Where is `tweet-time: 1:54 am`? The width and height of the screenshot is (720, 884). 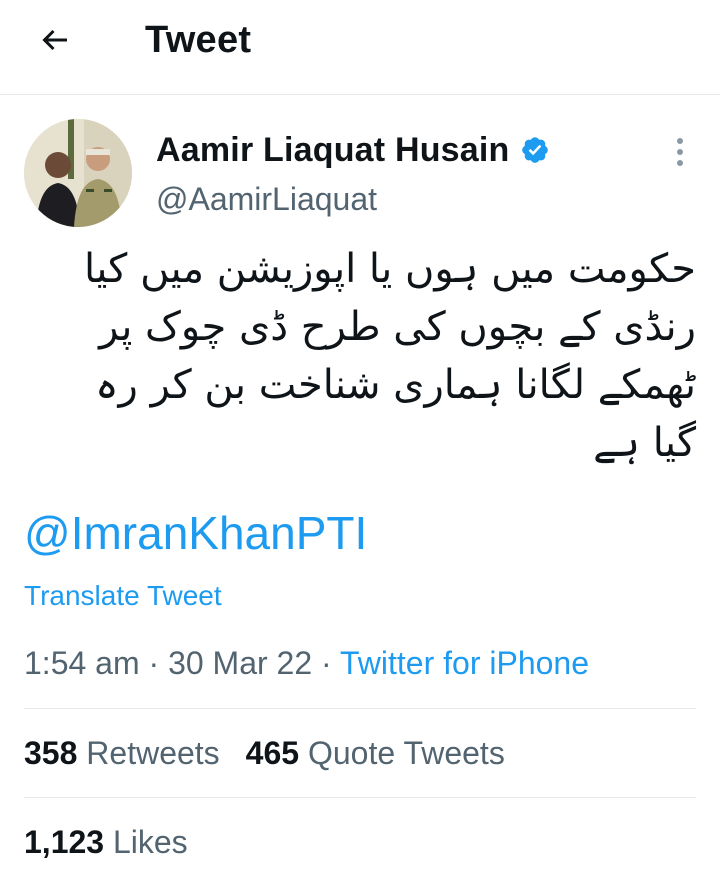 tweet-time: 1:54 am is located at coordinates (82, 663).